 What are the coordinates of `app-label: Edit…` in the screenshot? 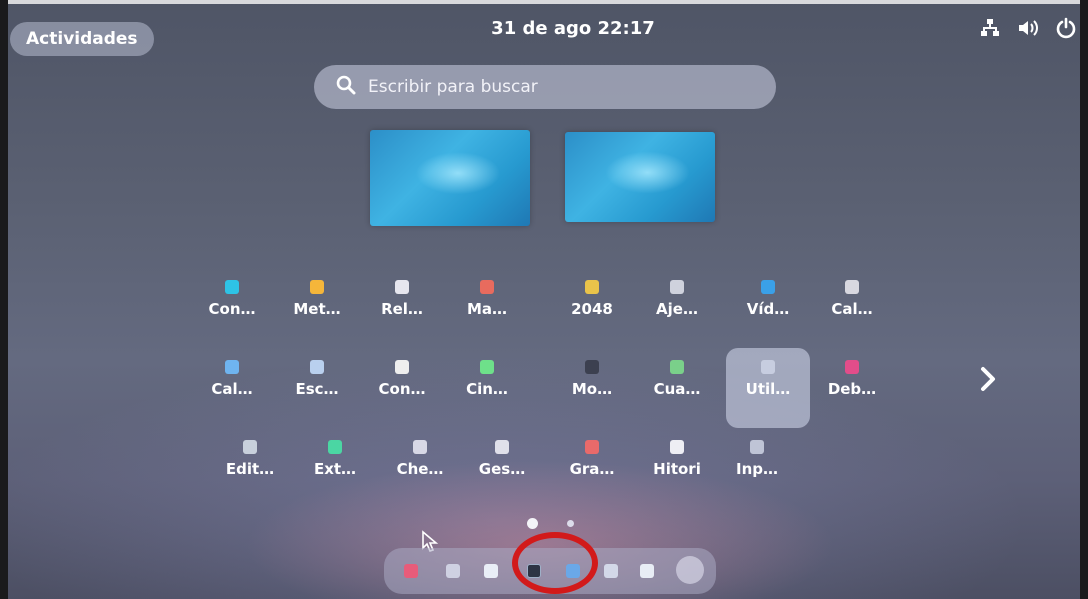 It's located at (250, 469).